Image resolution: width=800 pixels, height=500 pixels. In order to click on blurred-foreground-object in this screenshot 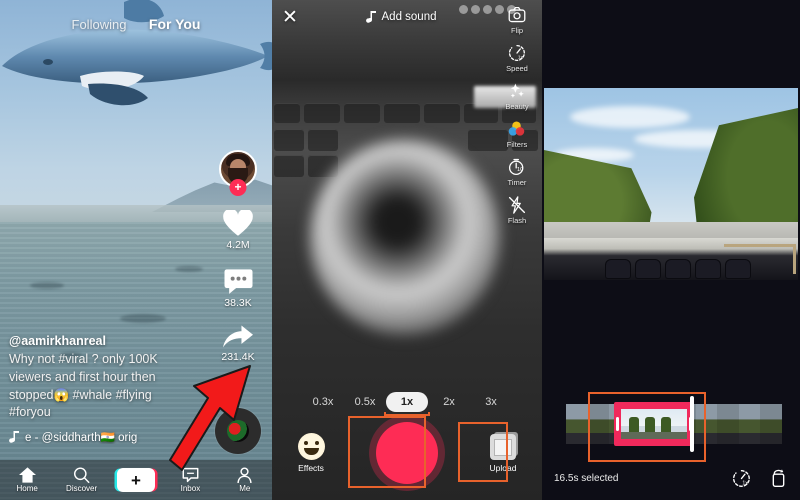, I will do `click(405, 237)`.